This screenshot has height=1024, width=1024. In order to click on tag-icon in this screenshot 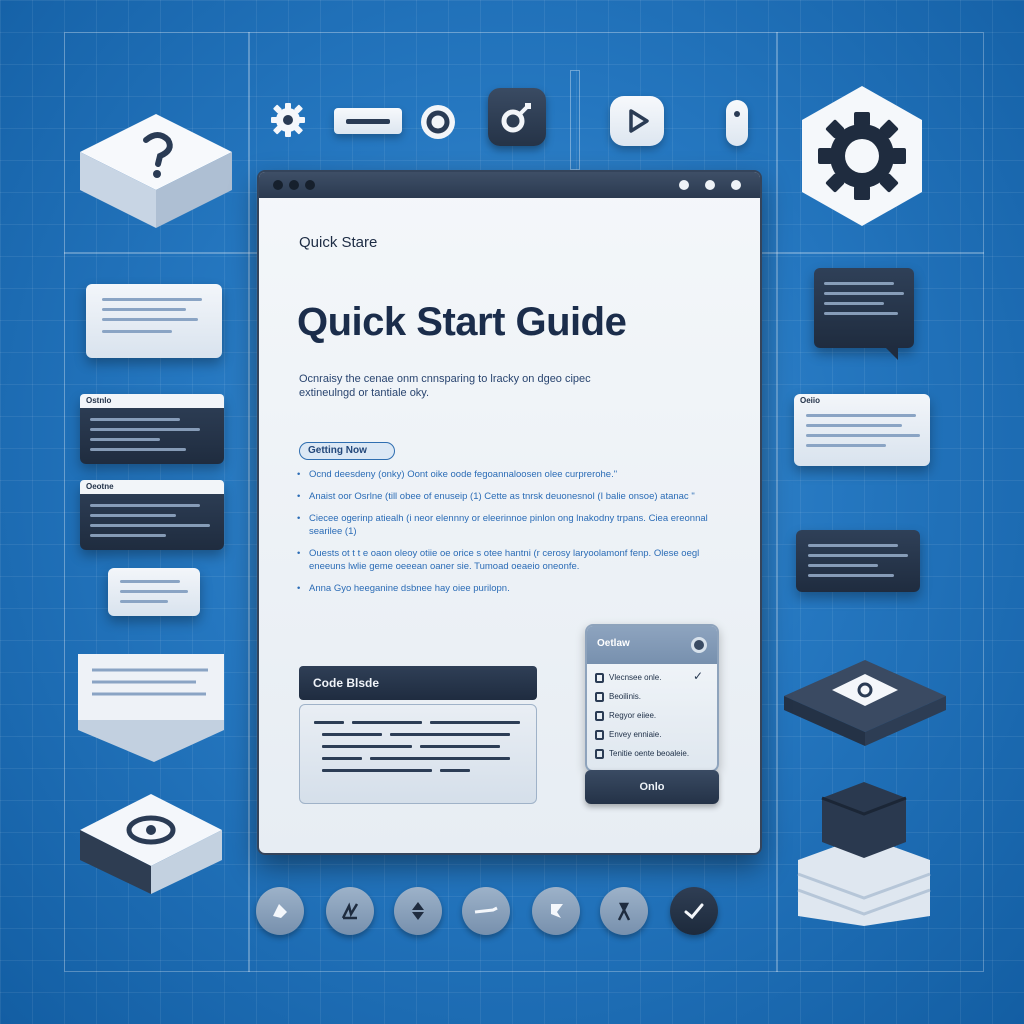, I will do `click(556, 911)`.